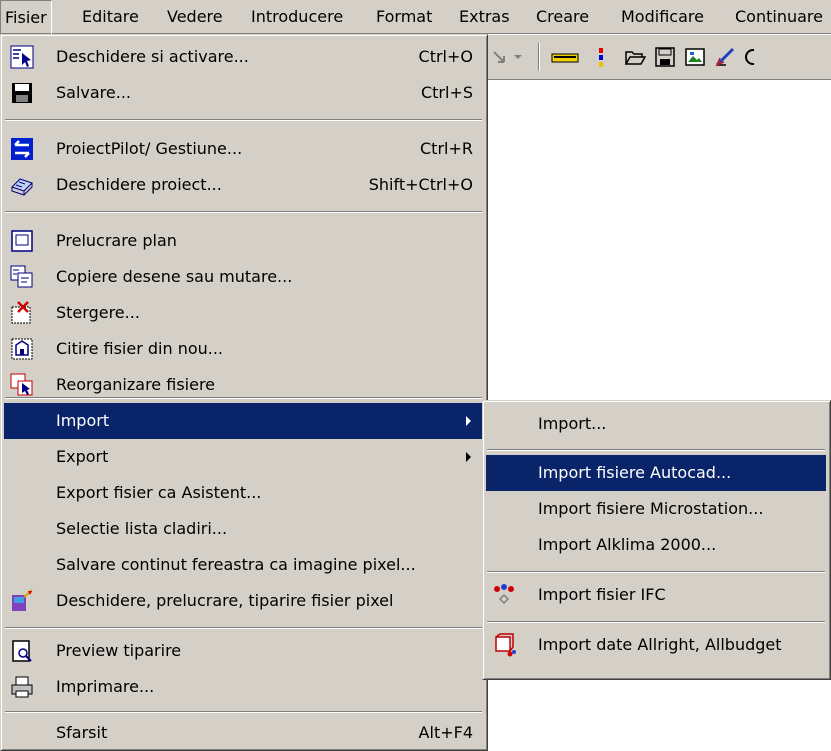  I want to click on menu-continuare: Continuare, so click(779, 17).